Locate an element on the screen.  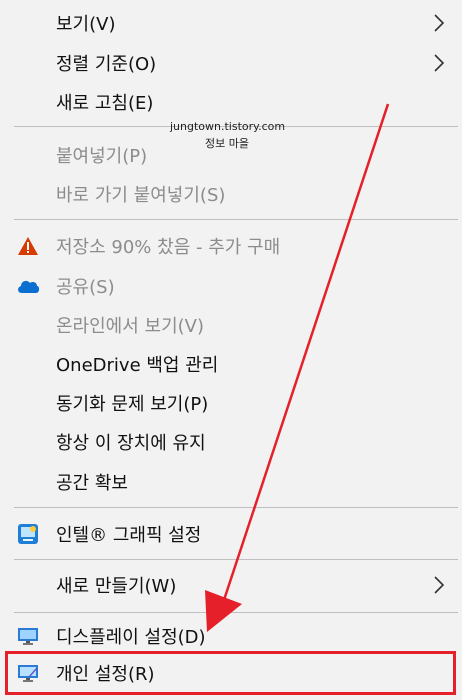
menu-item-sort-by: 정렬 기준(O) is located at coordinates (231, 63).